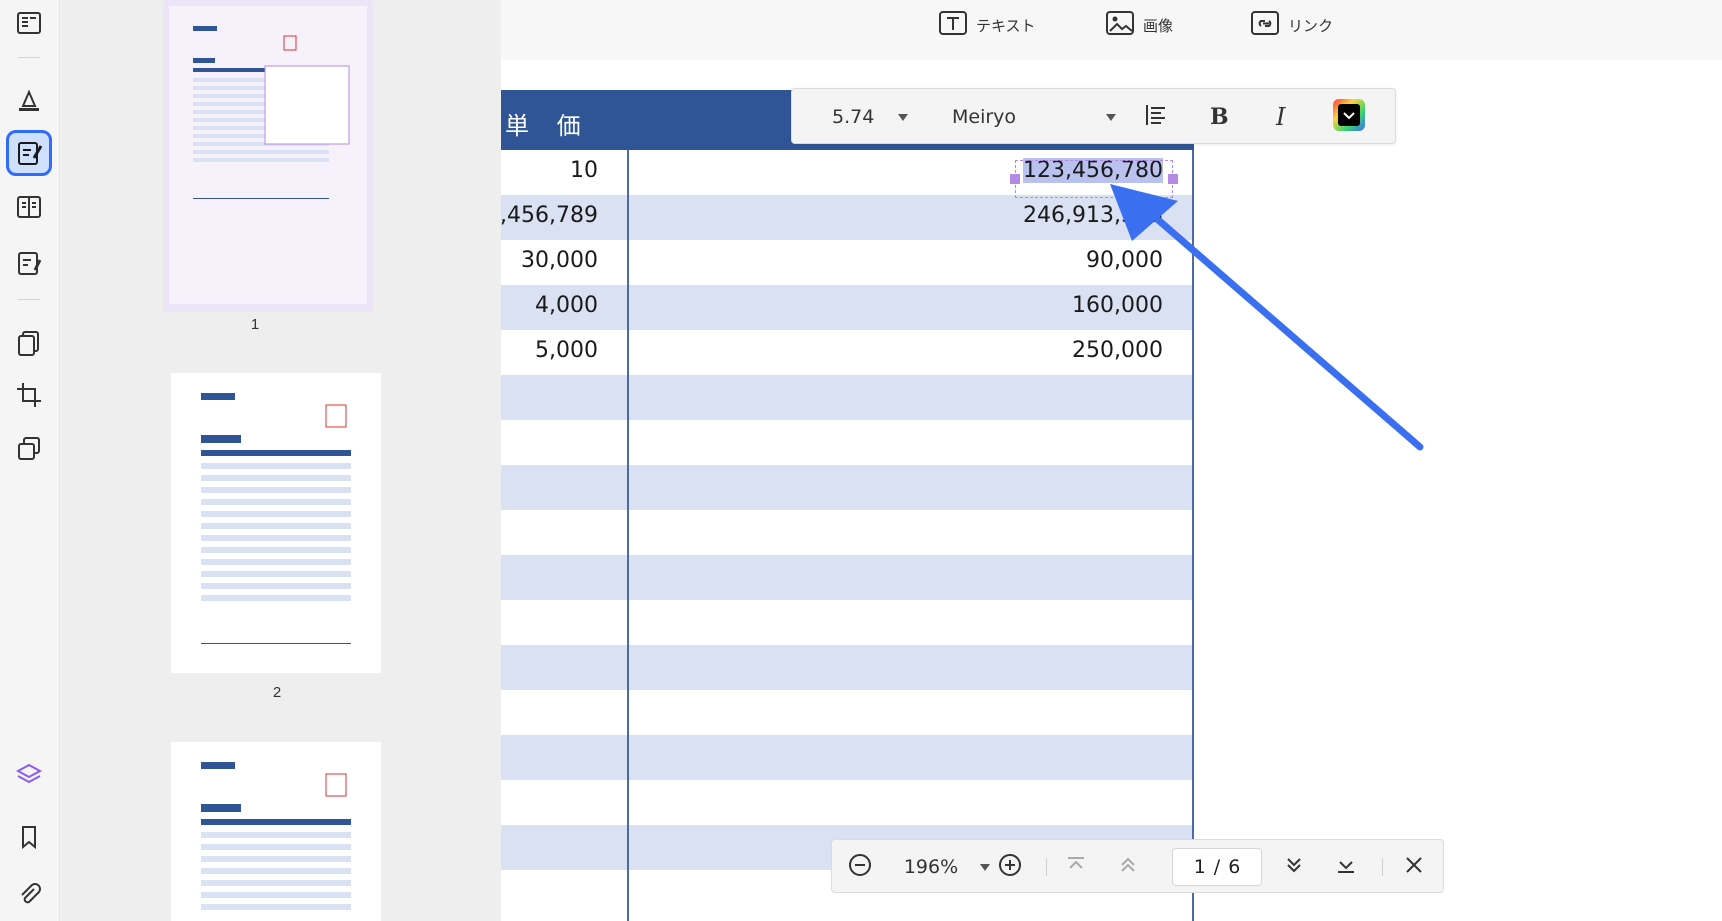  What do you see at coordinates (870, 117) in the screenshot?
I see `font-size-dropdown: 5.74` at bounding box center [870, 117].